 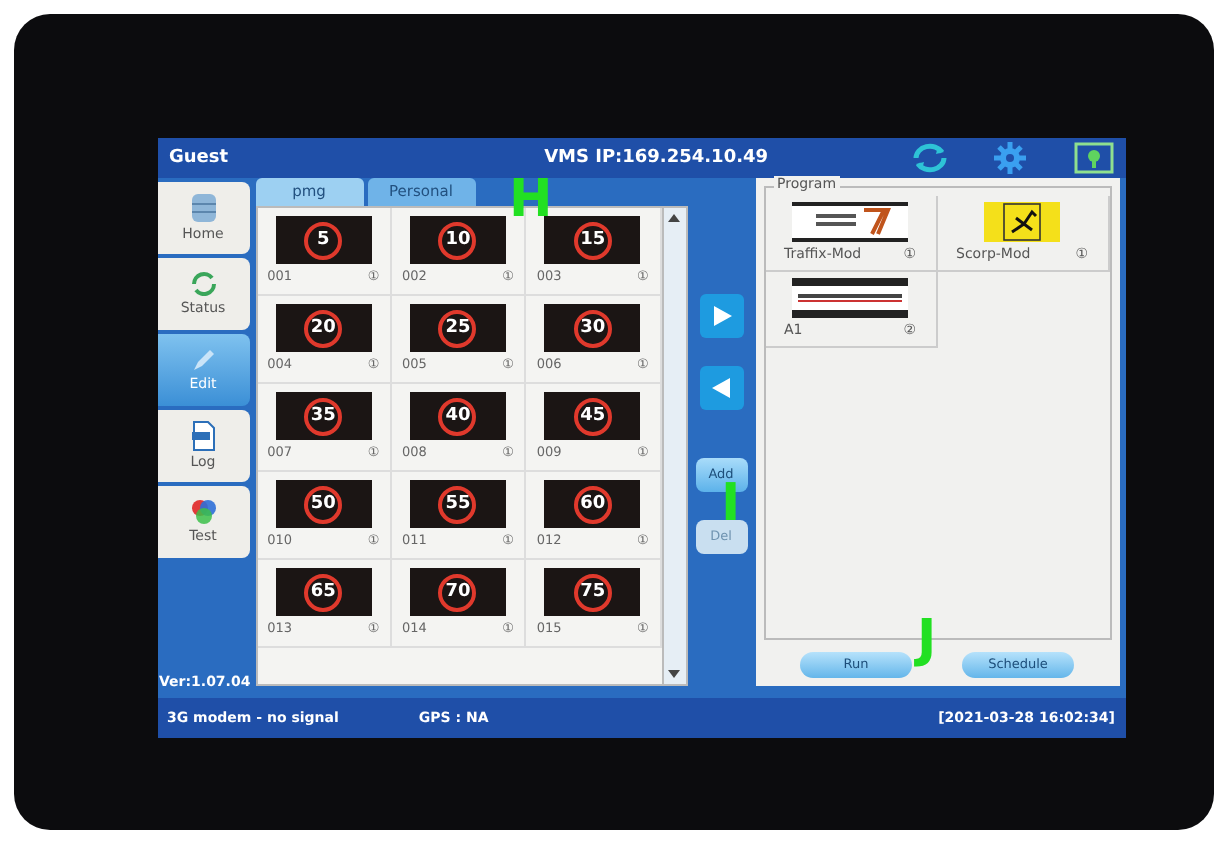 I want to click on color-wheel-icon, so click(x=203, y=512).